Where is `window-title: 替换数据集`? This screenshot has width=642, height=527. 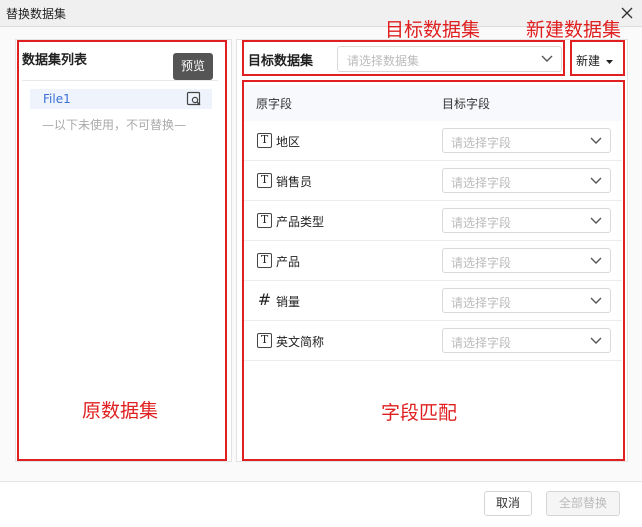 window-title: 替换数据集 is located at coordinates (36, 14).